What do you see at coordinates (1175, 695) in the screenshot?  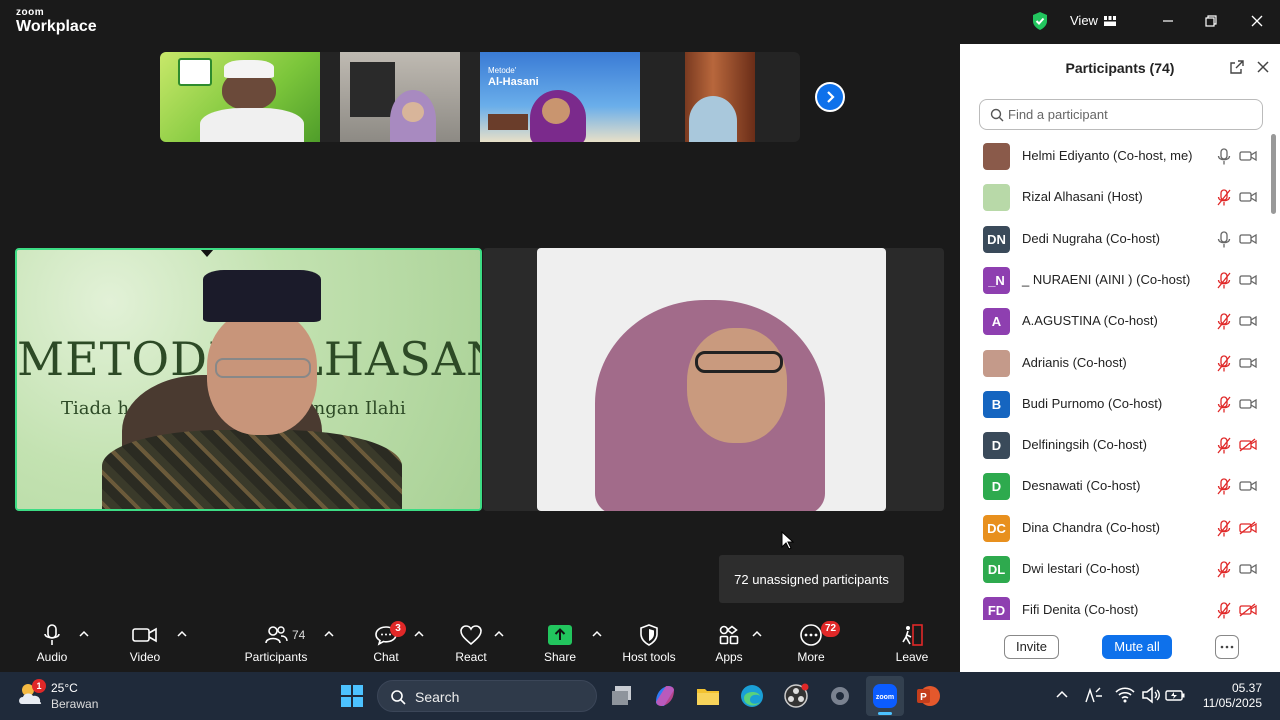 I see `battery-charging-icon` at bounding box center [1175, 695].